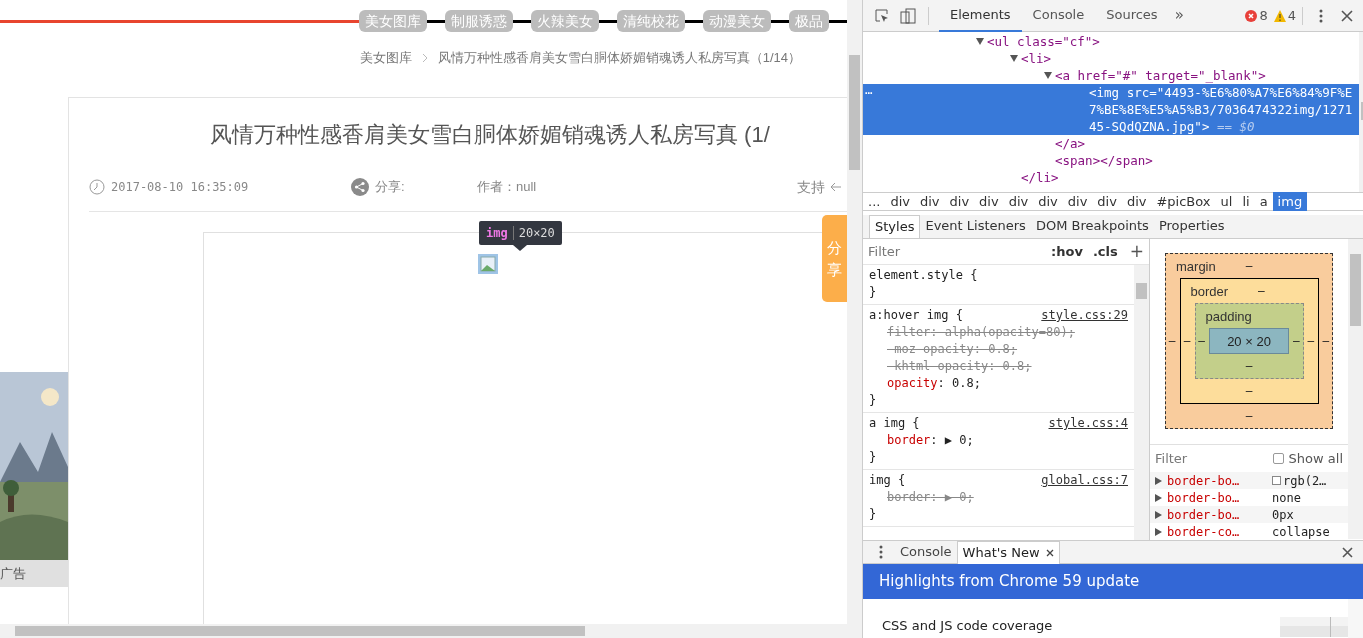  What do you see at coordinates (1058, 16) in the screenshot?
I see `devtools-tab: Console` at bounding box center [1058, 16].